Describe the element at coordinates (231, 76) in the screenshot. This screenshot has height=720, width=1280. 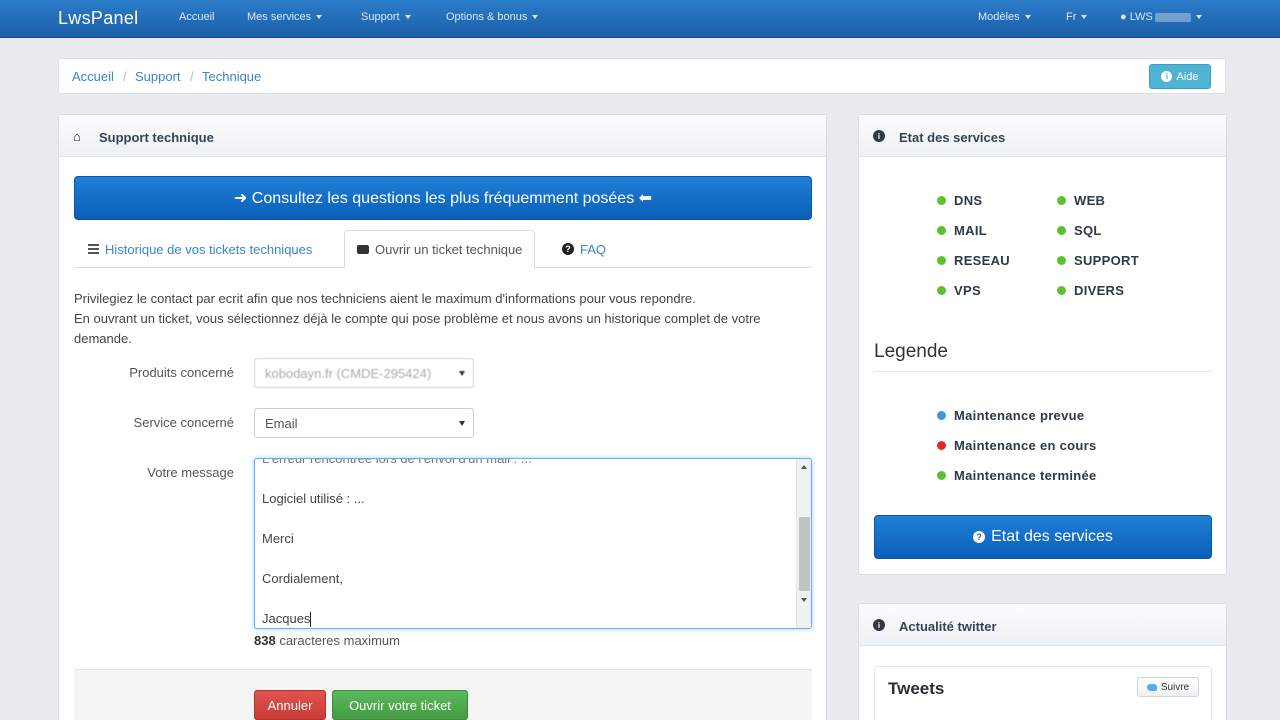
I see `breadcrumb-technique: Technique` at that location.